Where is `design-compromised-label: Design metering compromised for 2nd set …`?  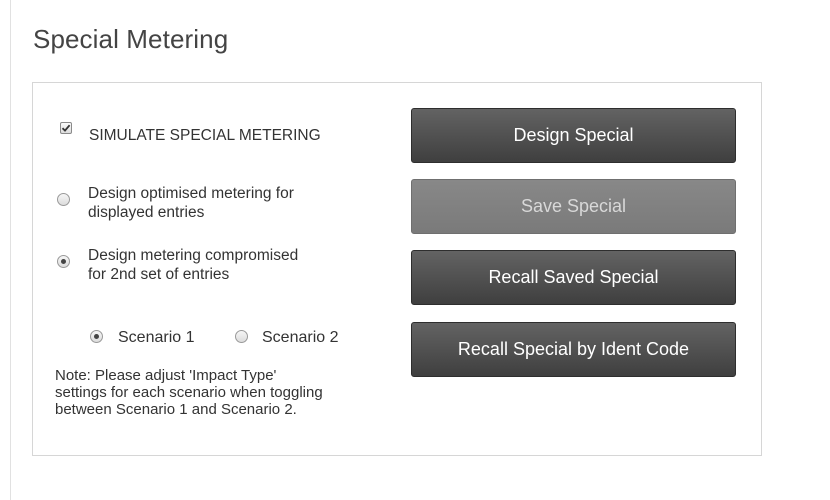 design-compromised-label: Design metering compromised for 2nd set … is located at coordinates (193, 265).